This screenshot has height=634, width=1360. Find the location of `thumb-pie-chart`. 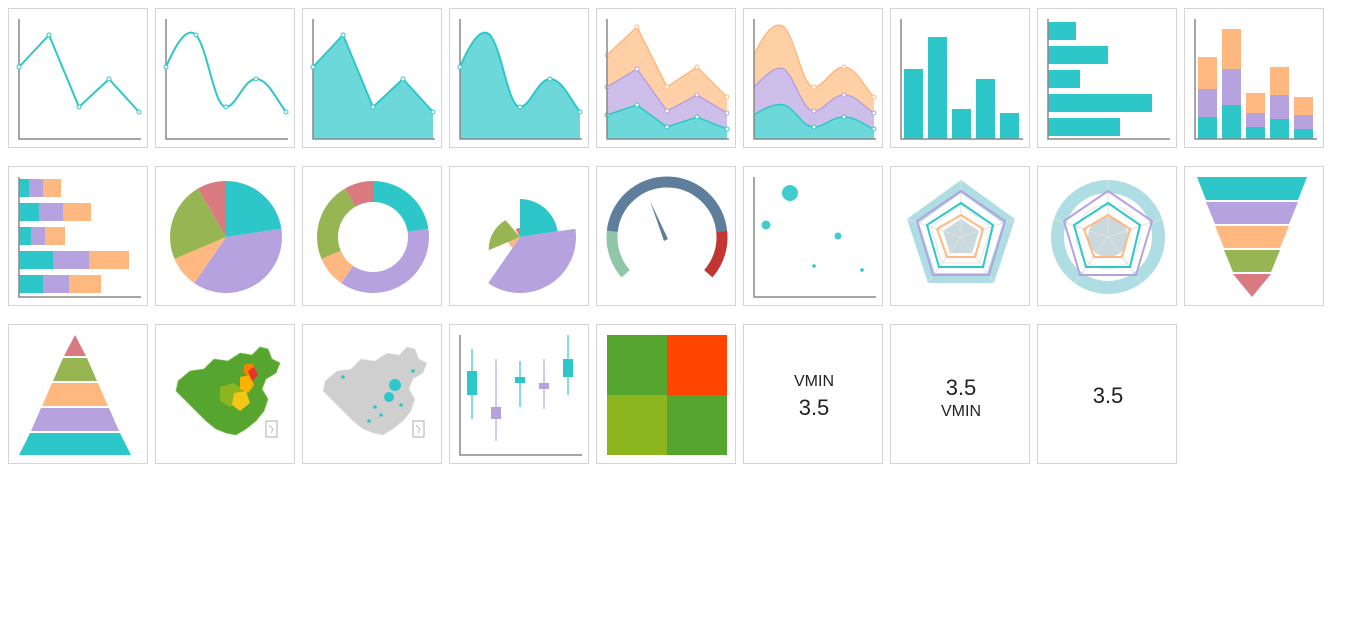

thumb-pie-chart is located at coordinates (225, 236).